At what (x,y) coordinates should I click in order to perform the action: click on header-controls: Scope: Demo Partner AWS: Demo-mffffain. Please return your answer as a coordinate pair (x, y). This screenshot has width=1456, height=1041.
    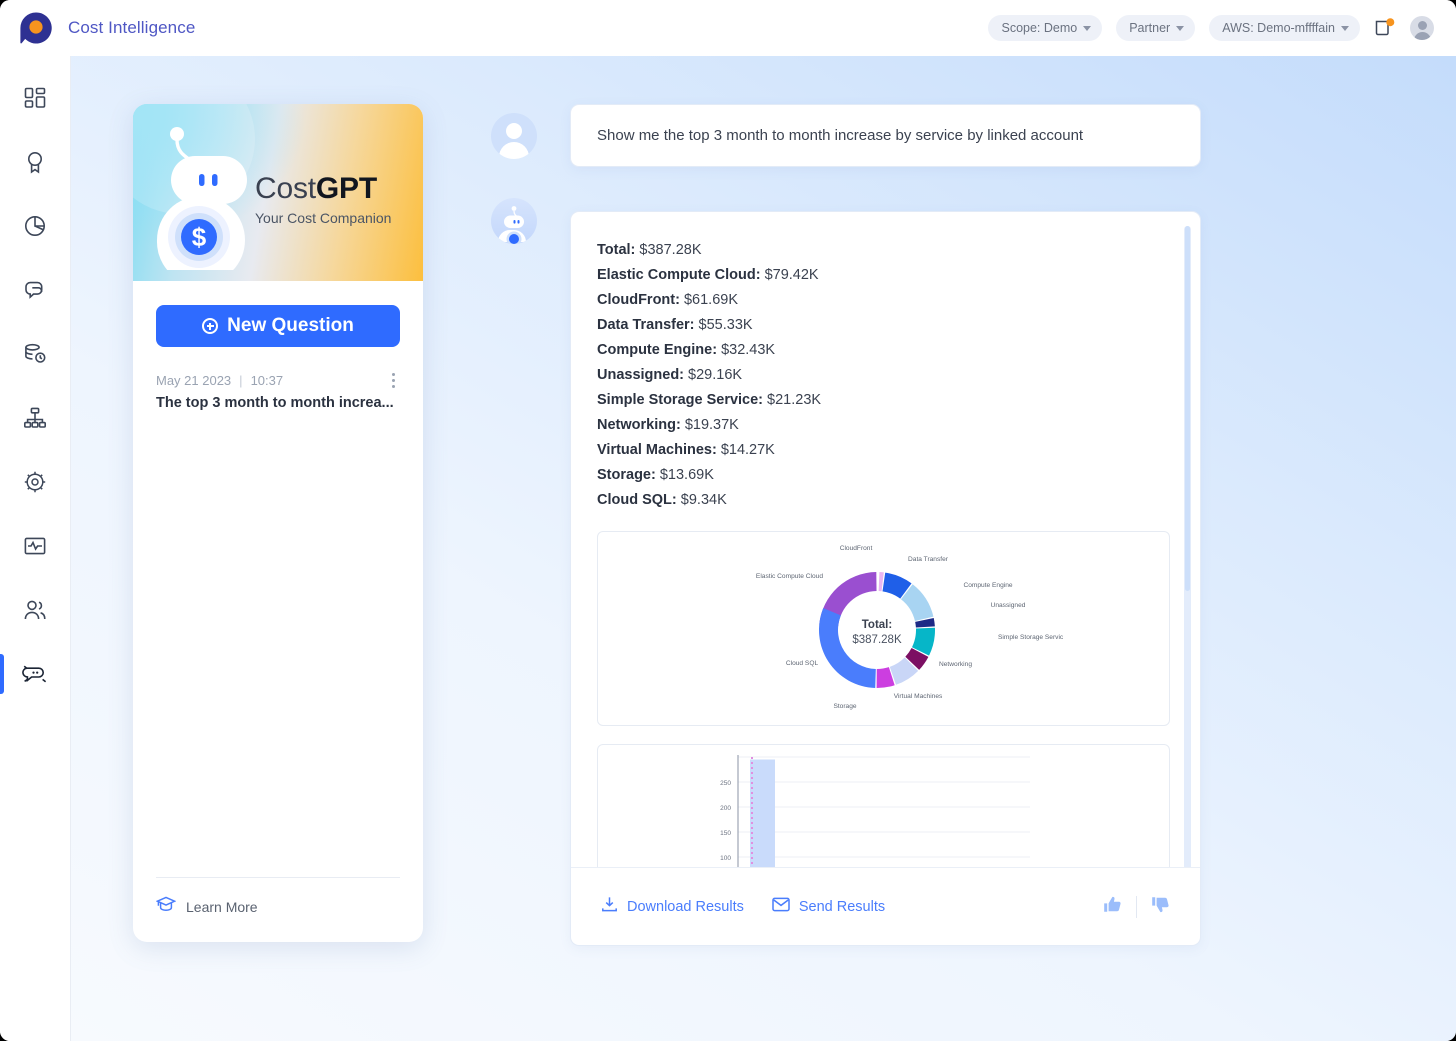
    Looking at the image, I should click on (1222, 28).